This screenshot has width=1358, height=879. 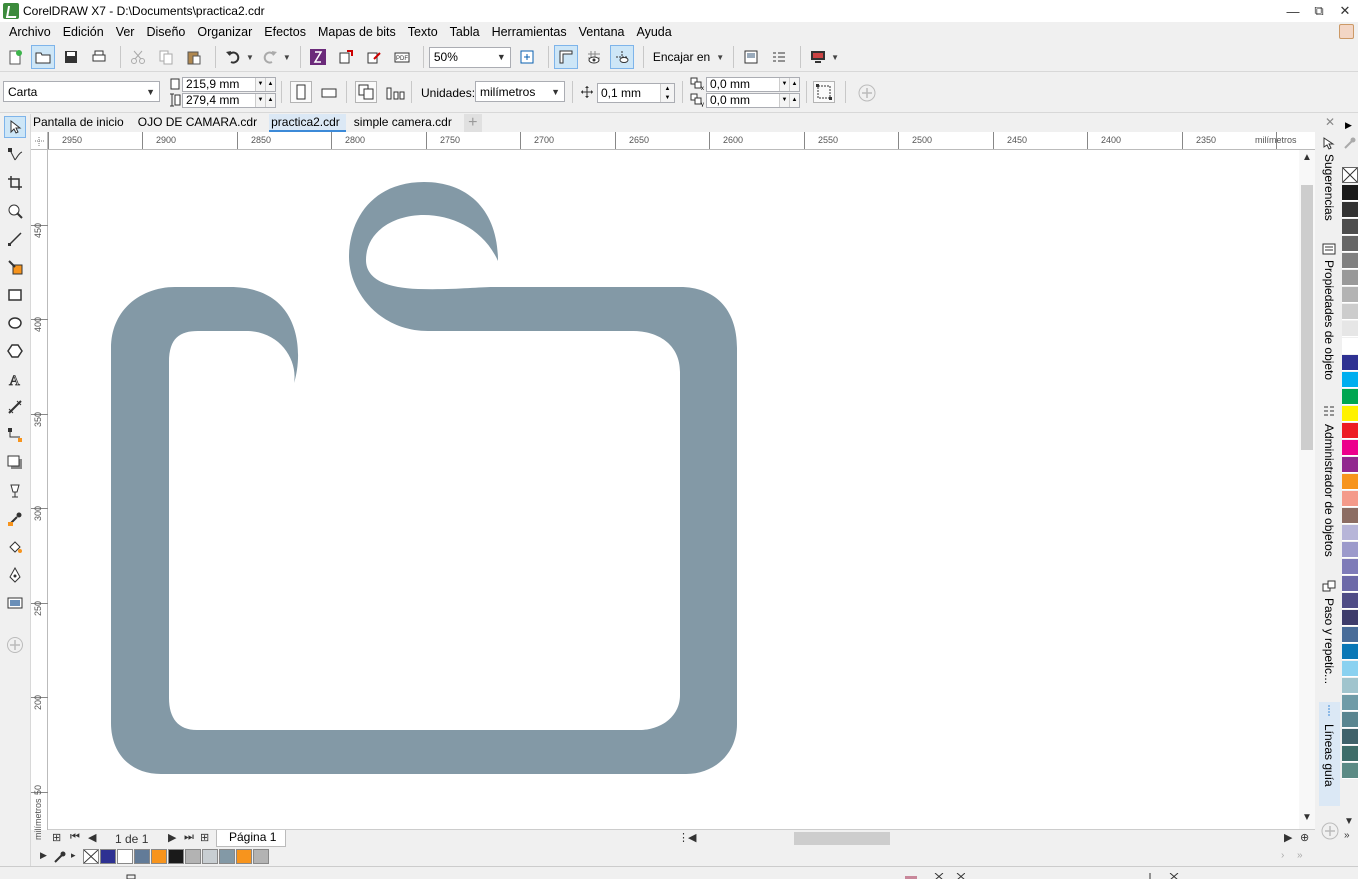 I want to click on import-button, so click(x=346, y=57).